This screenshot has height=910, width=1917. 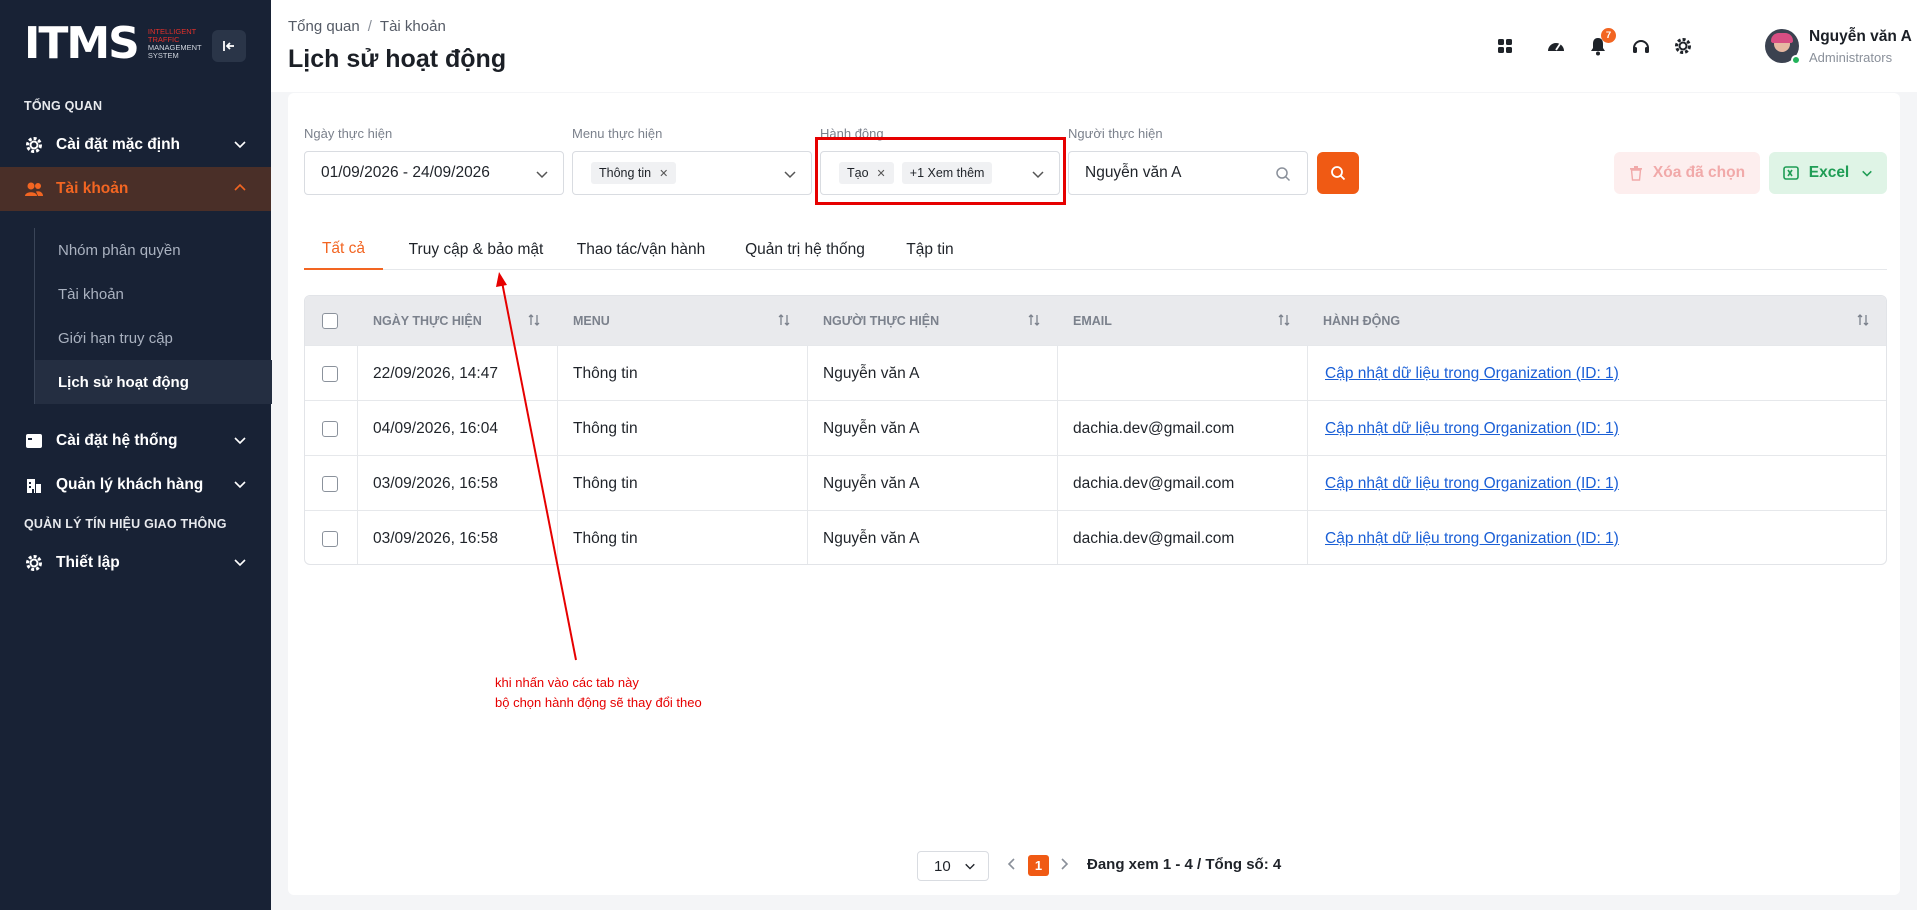 What do you see at coordinates (135, 145) in the screenshot?
I see `sidebar-item-default-settings: Cài đặt mặc định` at bounding box center [135, 145].